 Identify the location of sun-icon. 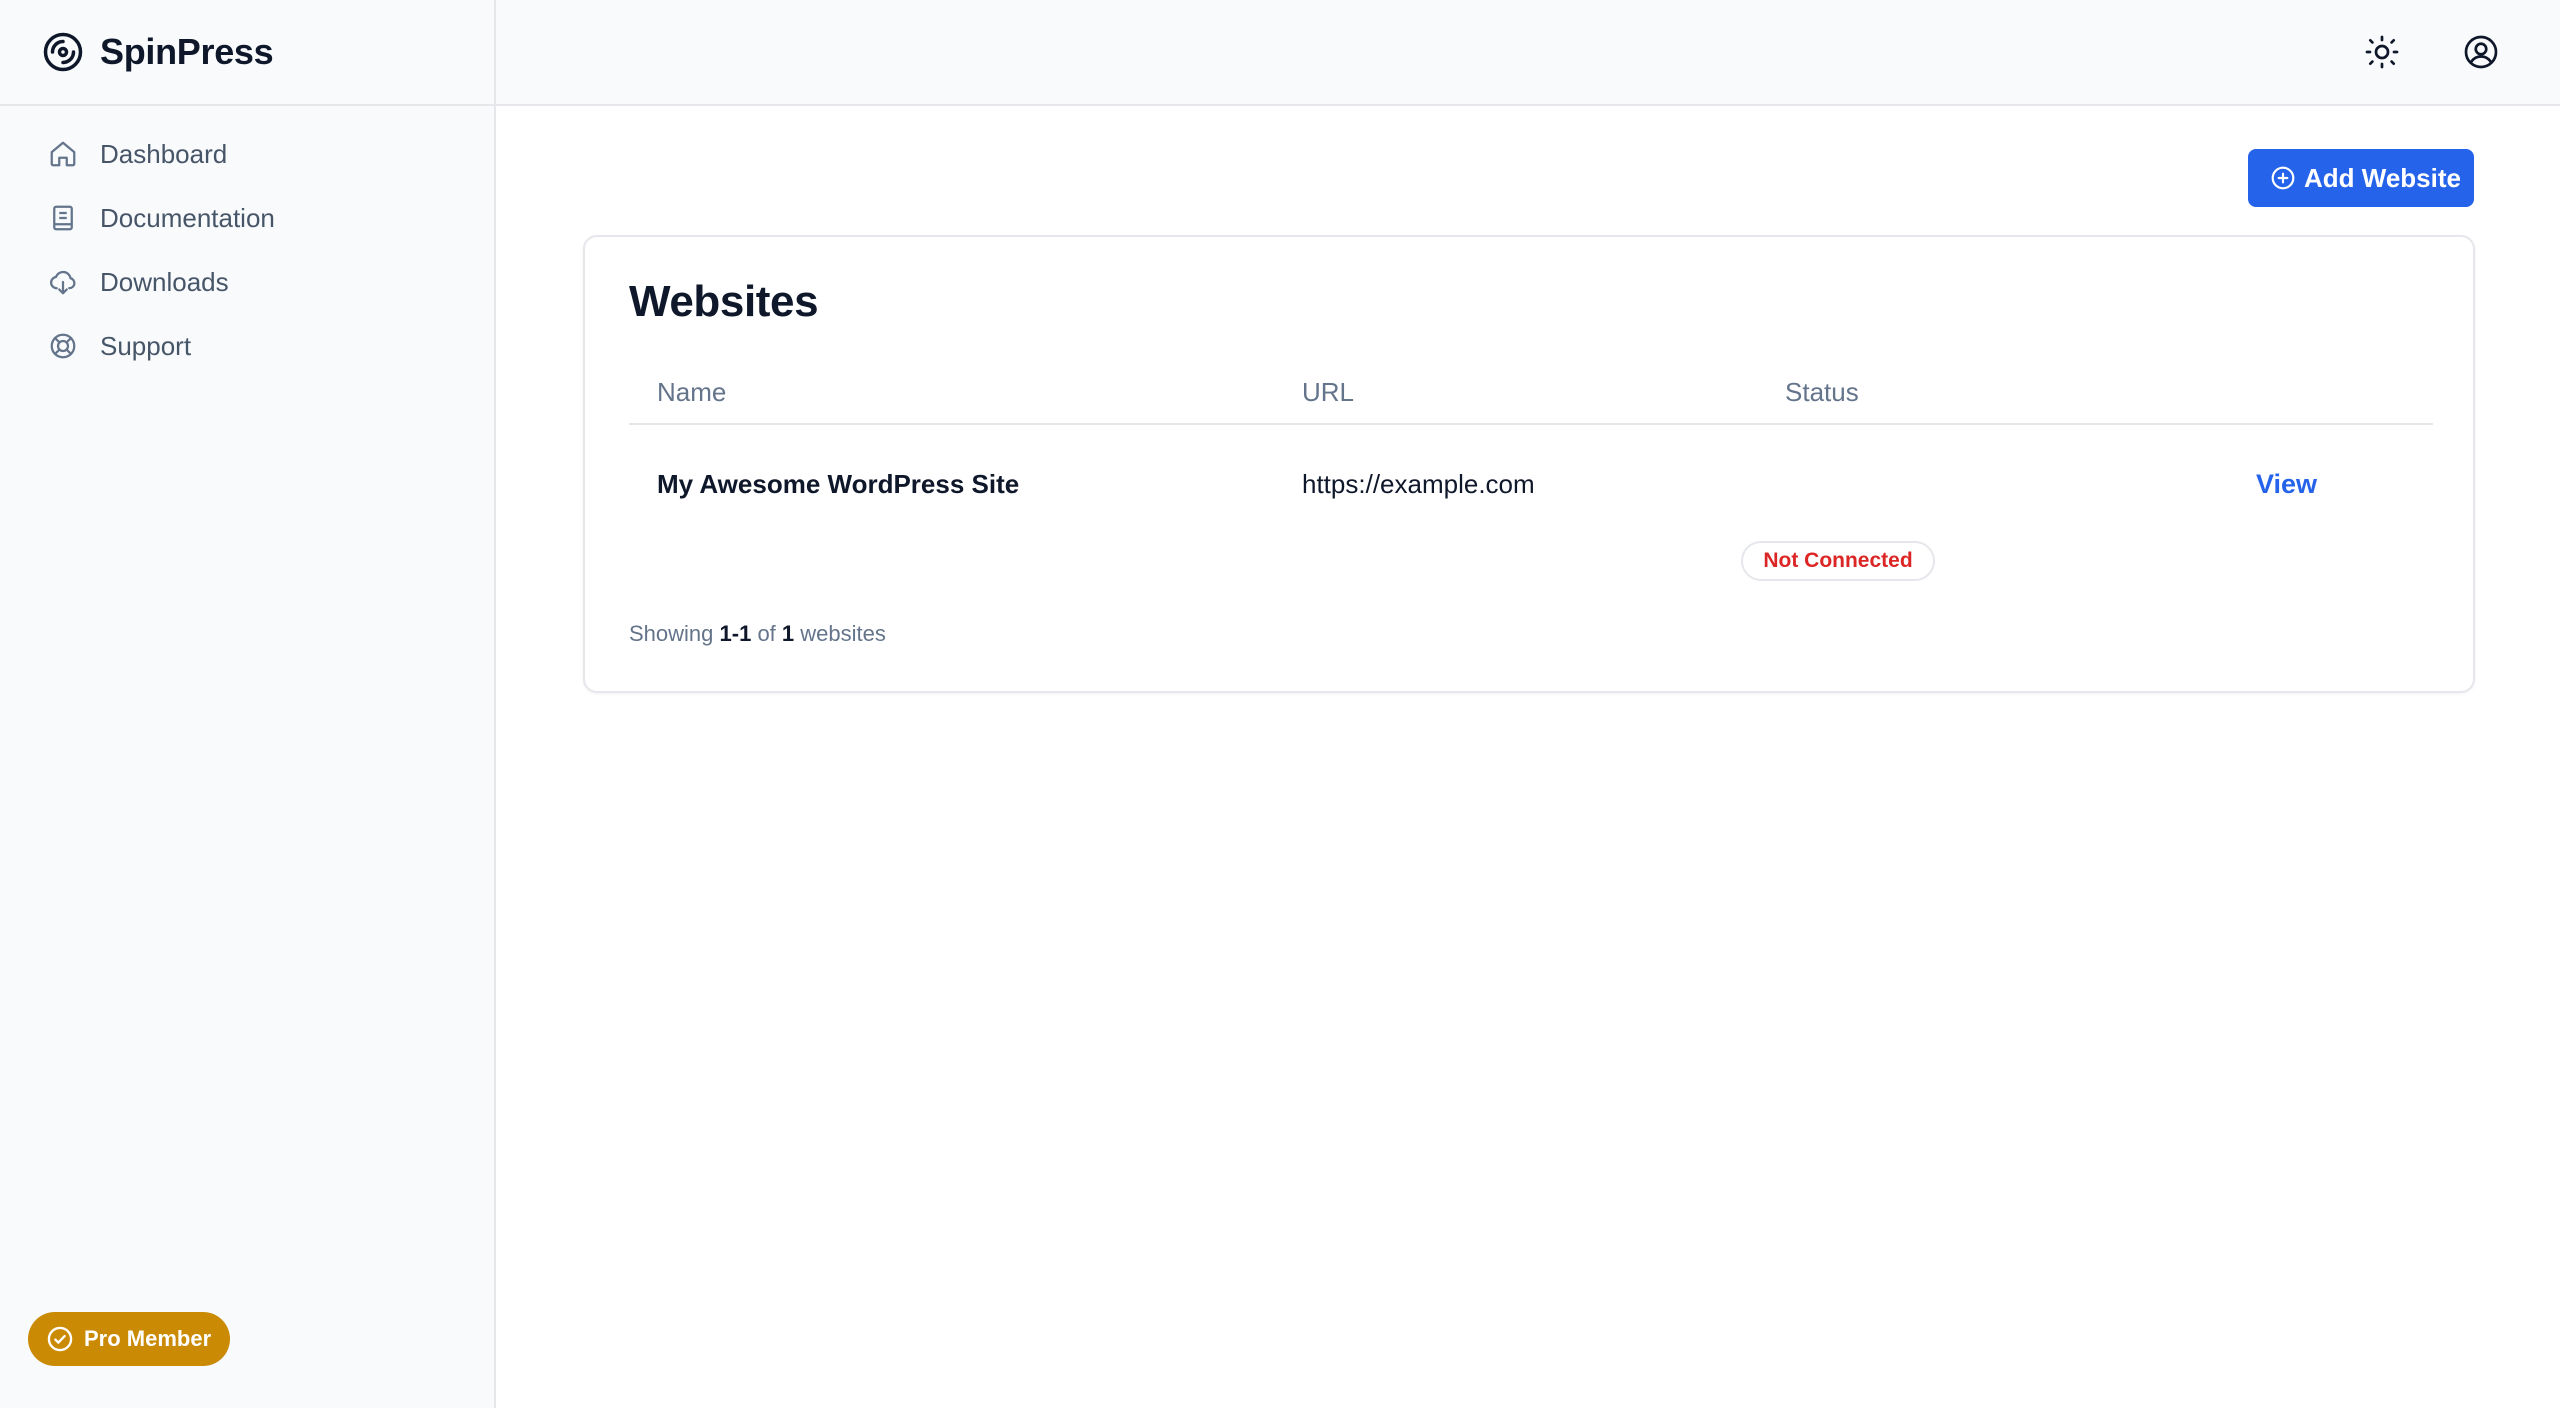
(2382, 52).